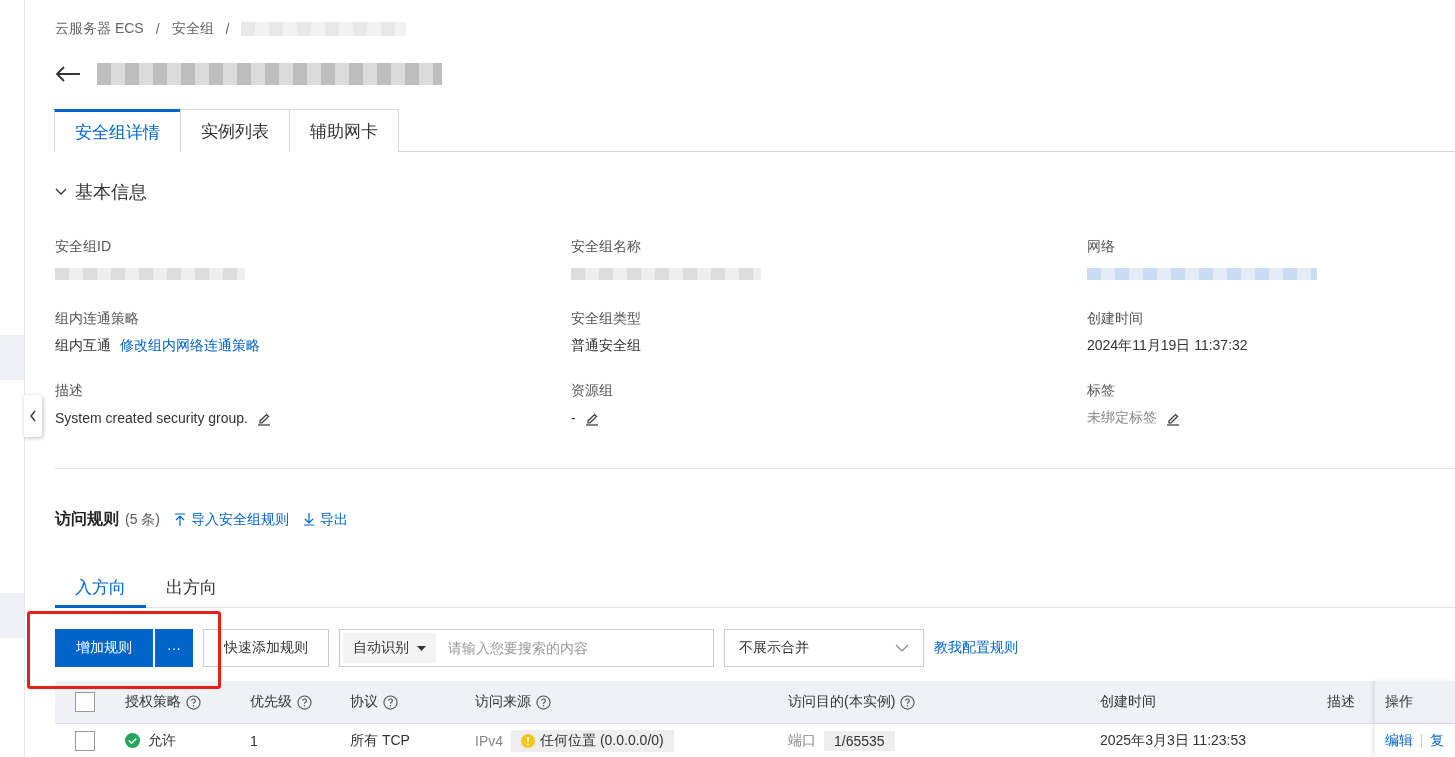 This screenshot has width=1455, height=757. What do you see at coordinates (389, 648) in the screenshot?
I see `search-mode-select: 自动识别` at bounding box center [389, 648].